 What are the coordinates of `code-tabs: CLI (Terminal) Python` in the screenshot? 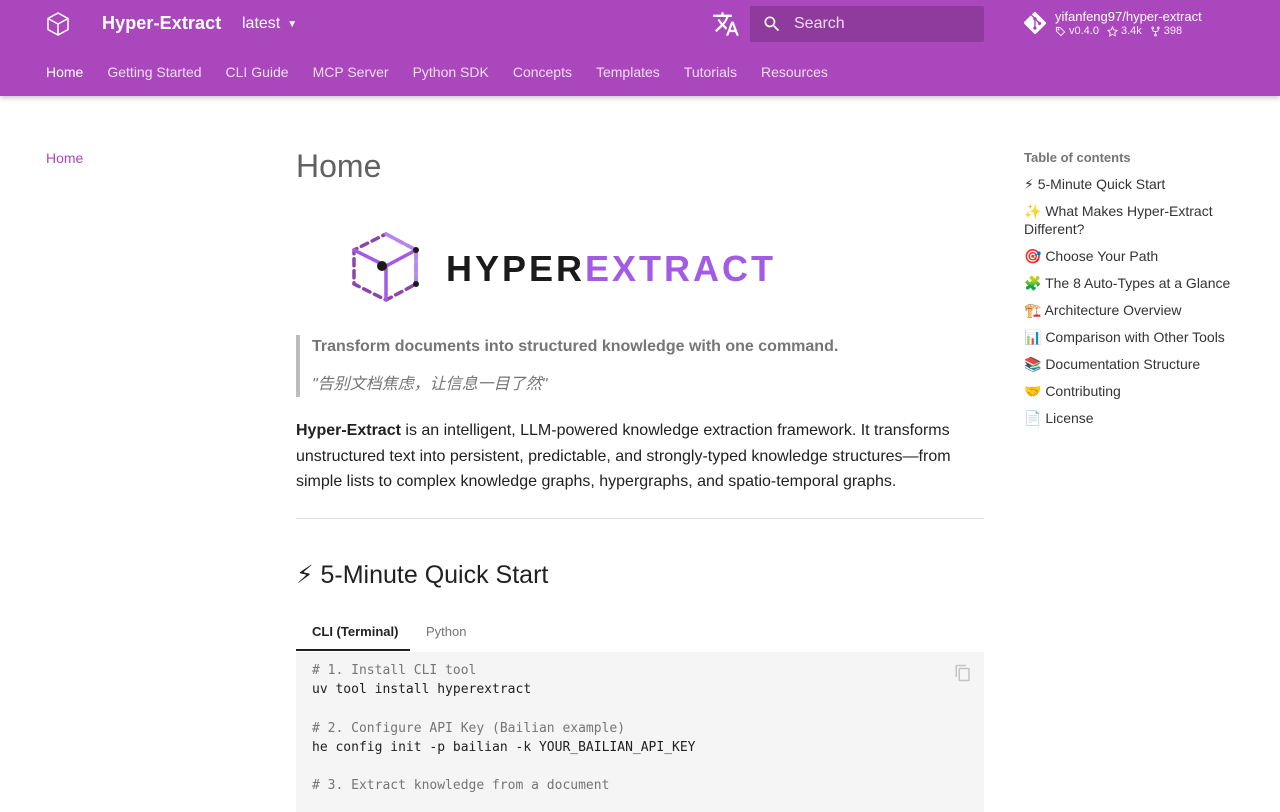 It's located at (640, 631).